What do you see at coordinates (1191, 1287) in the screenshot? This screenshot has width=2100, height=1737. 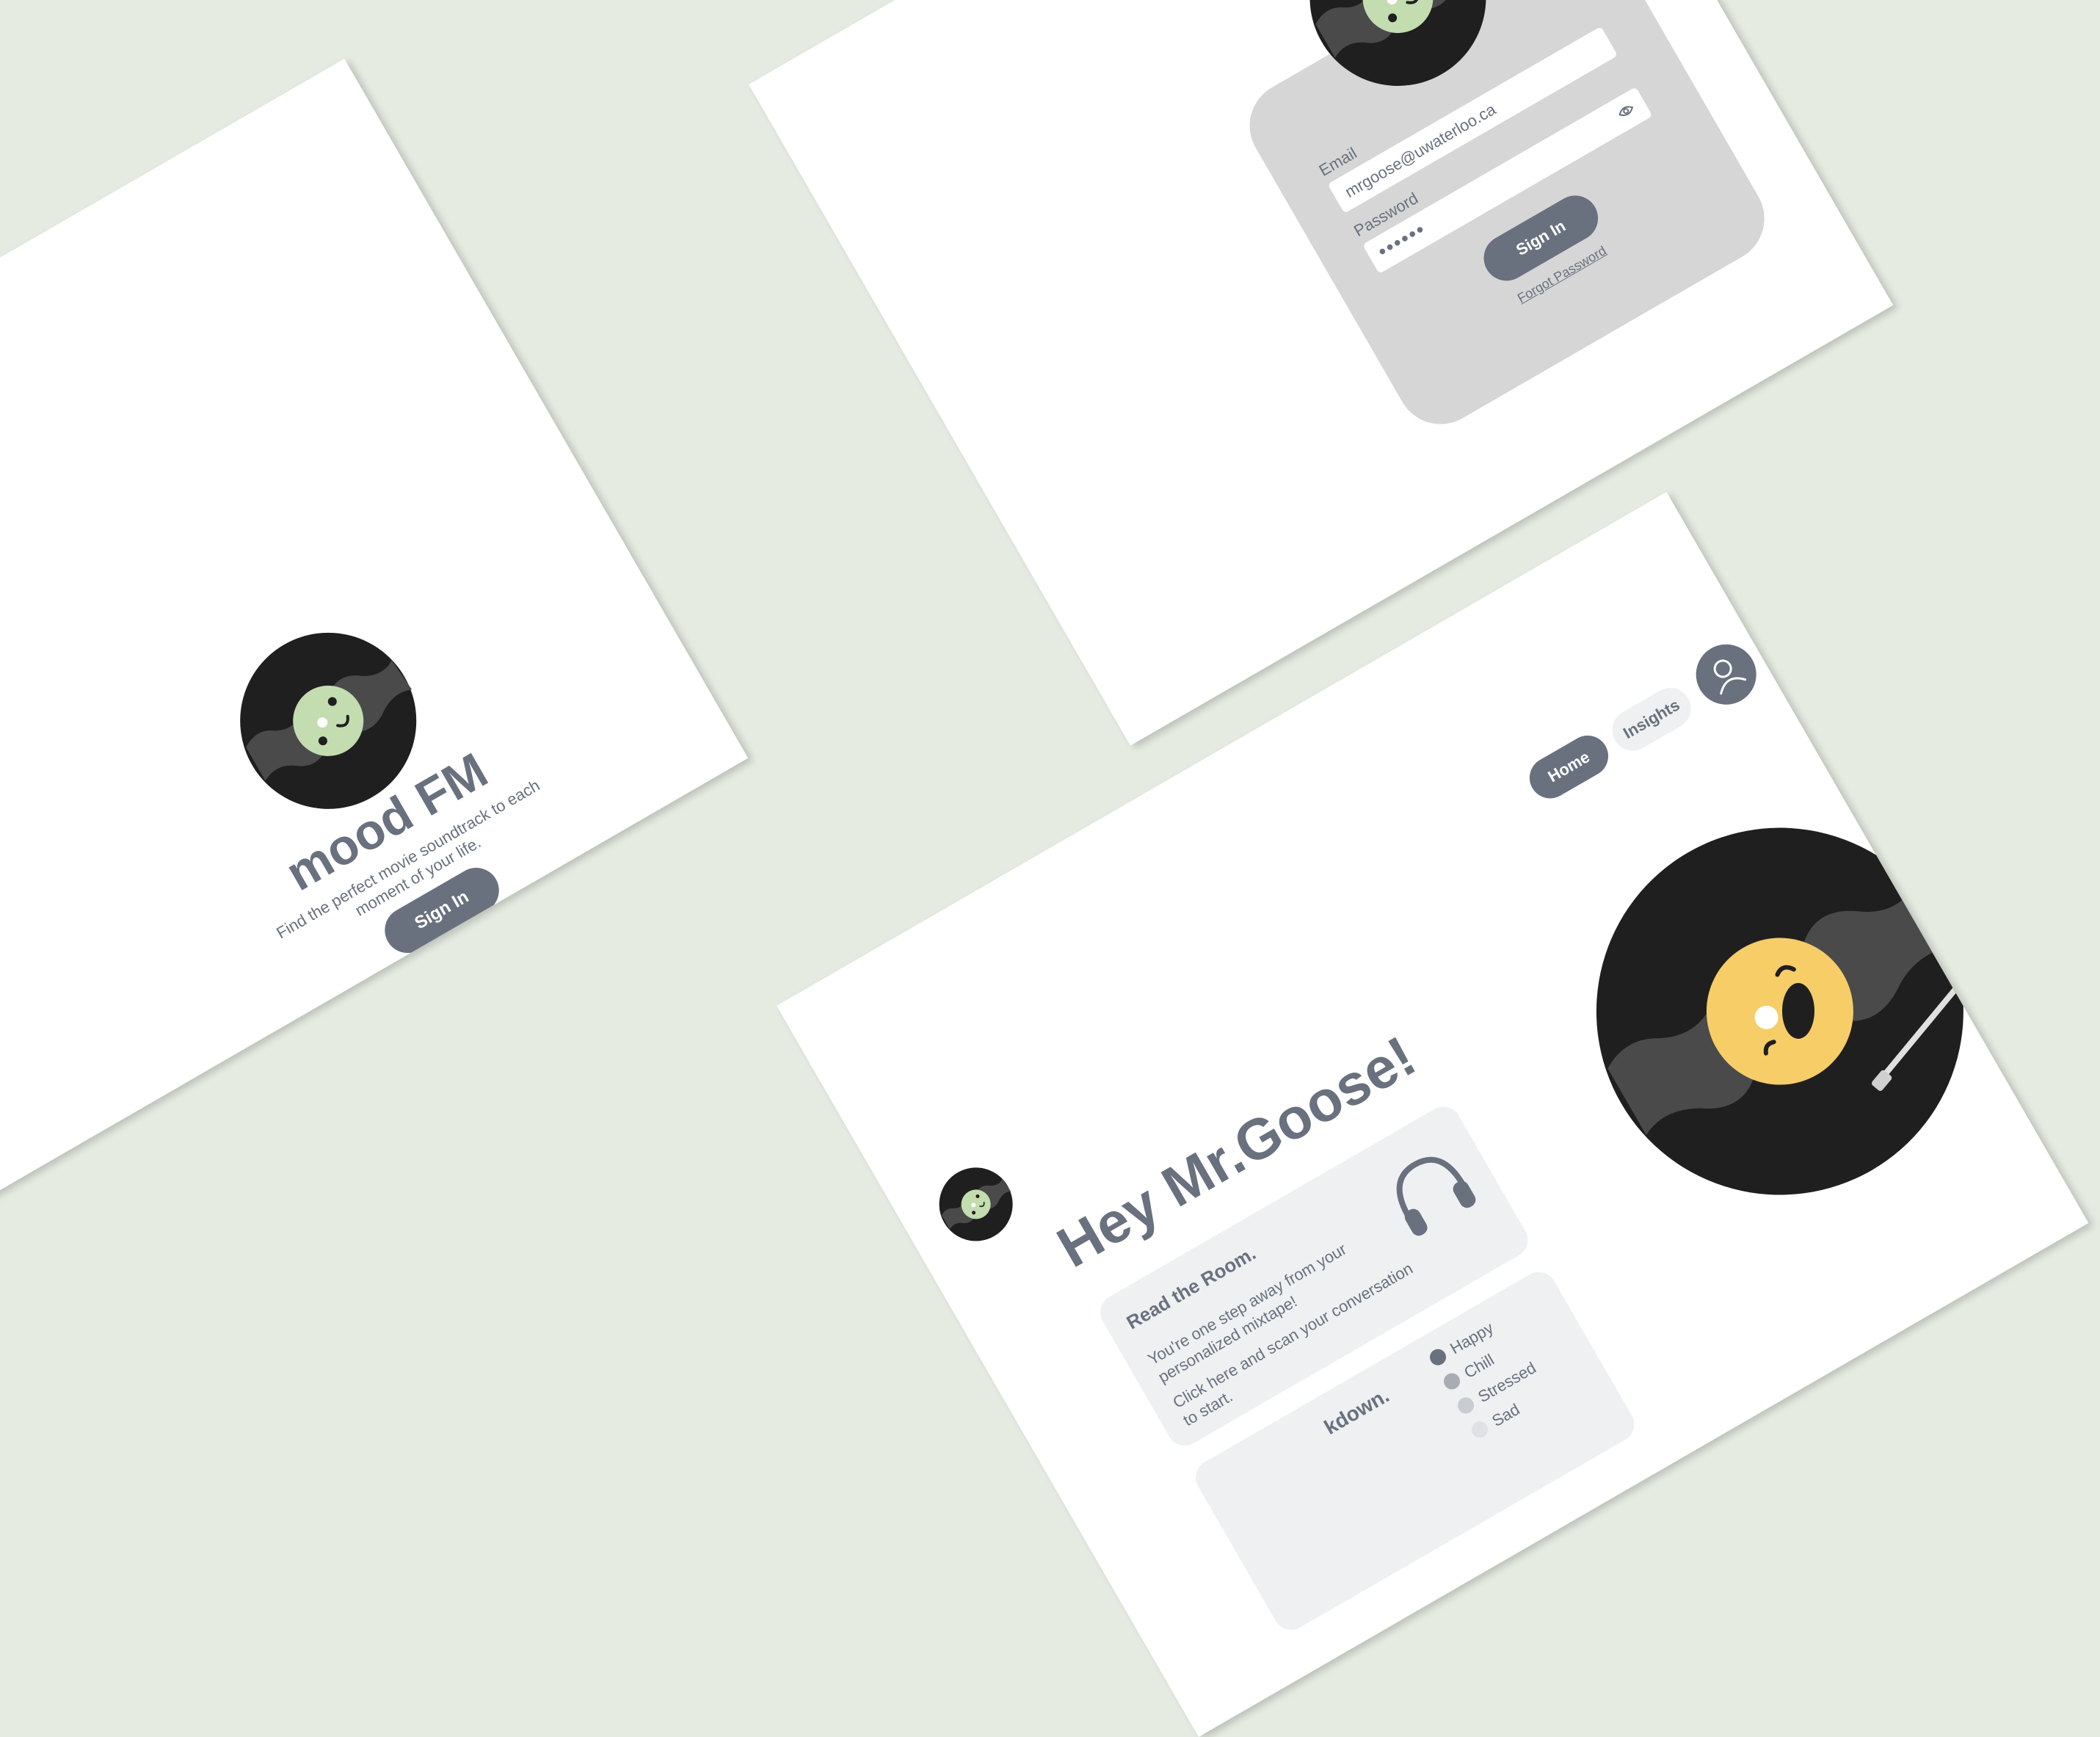 I see `read-room-title: Read the Room.` at bounding box center [1191, 1287].